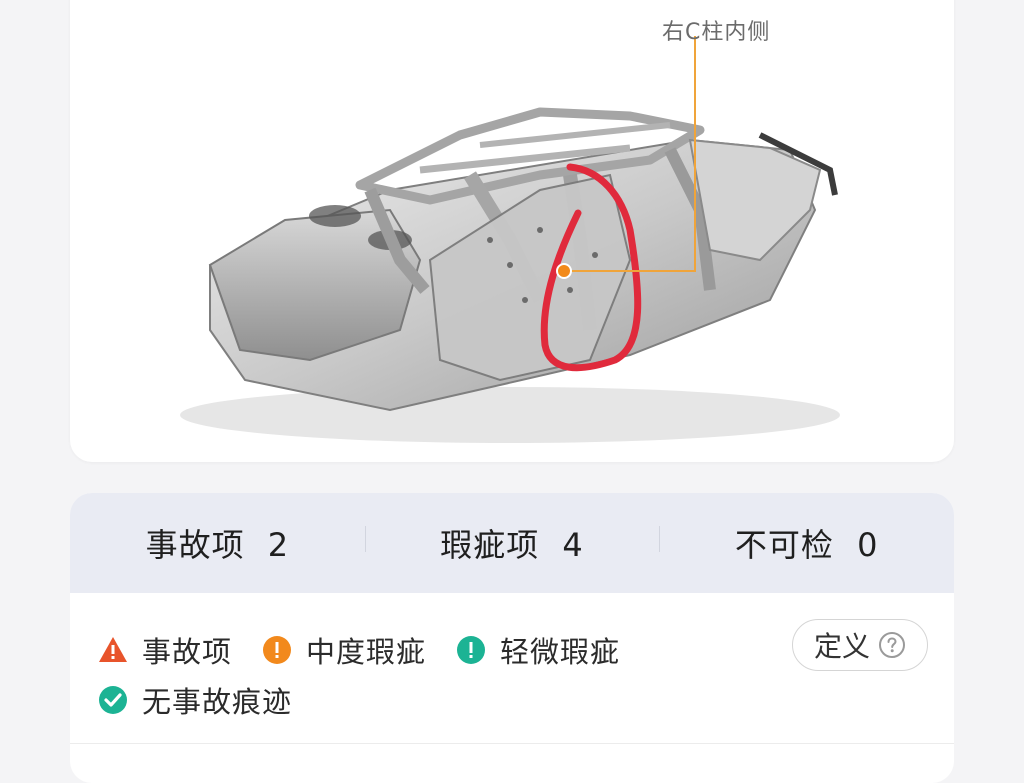 This screenshot has height=783, width=1024. I want to click on definition-button-label: 定义, so click(841, 646).